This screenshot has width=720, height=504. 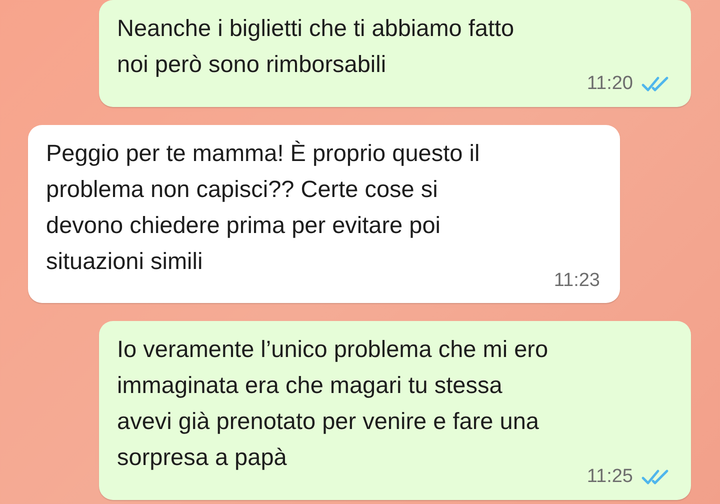 I want to click on message-time: 11:20, so click(x=609, y=84).